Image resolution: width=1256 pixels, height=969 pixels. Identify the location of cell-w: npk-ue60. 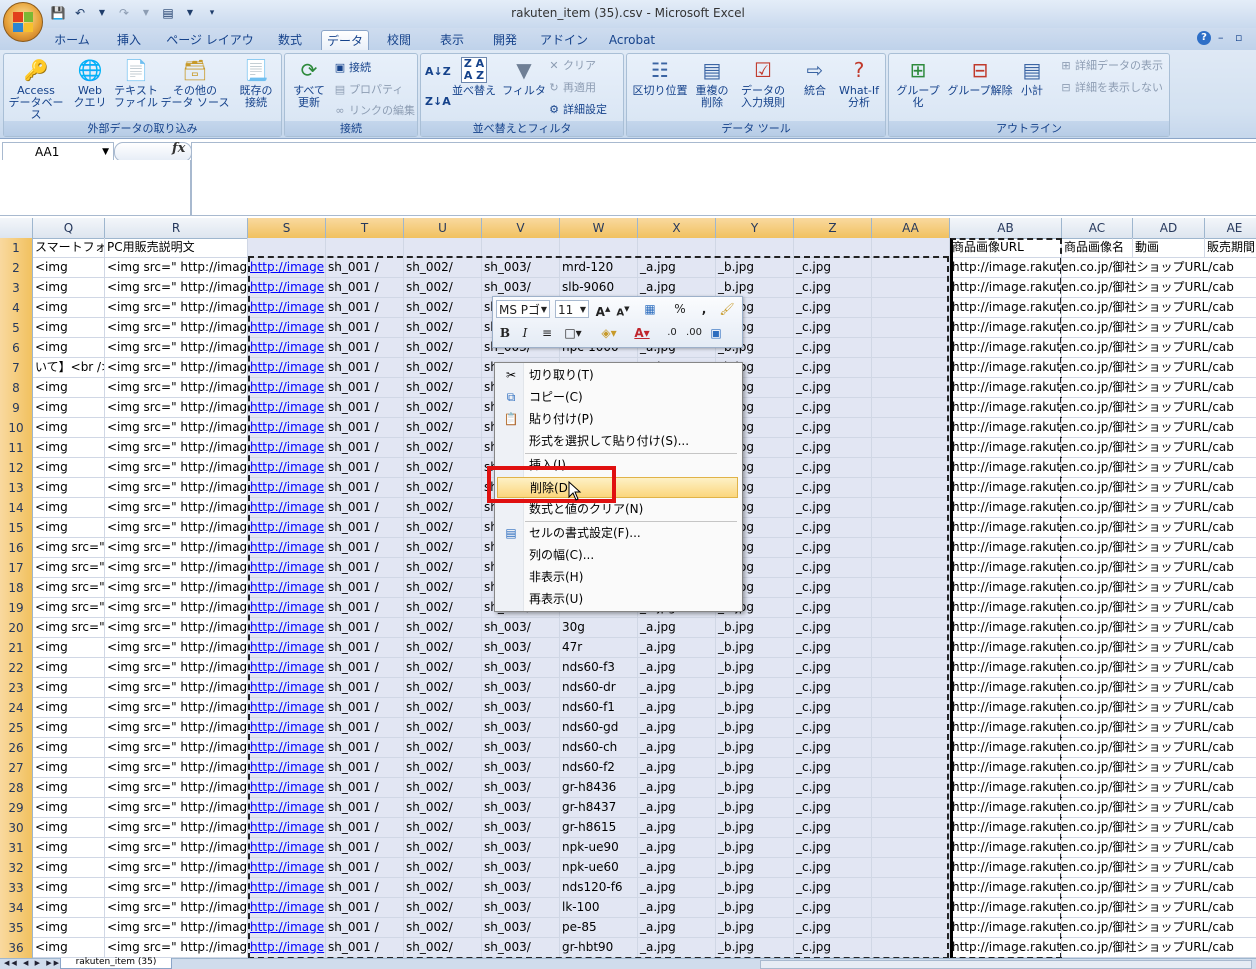
(599, 867).